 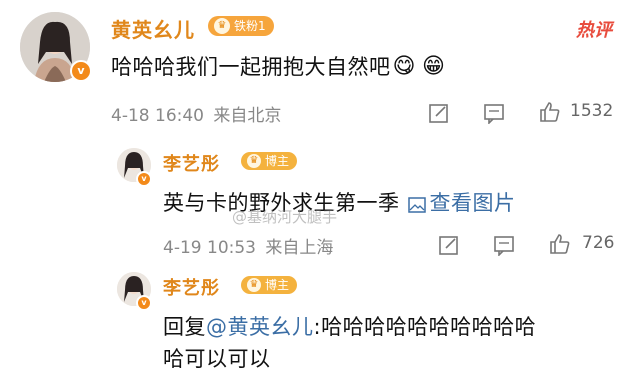 What do you see at coordinates (153, 28) in the screenshot?
I see `post-username: 黄英幺儿` at bounding box center [153, 28].